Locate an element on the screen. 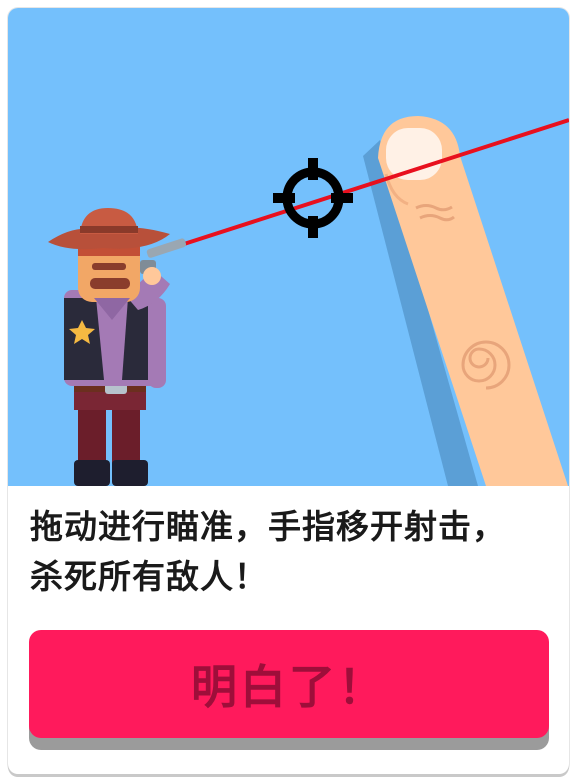 This screenshot has width=578, height=780. instruction-text: 拖动进行瞄准，手指移开射击， 杀死所有敌人！ is located at coordinates (292, 552).